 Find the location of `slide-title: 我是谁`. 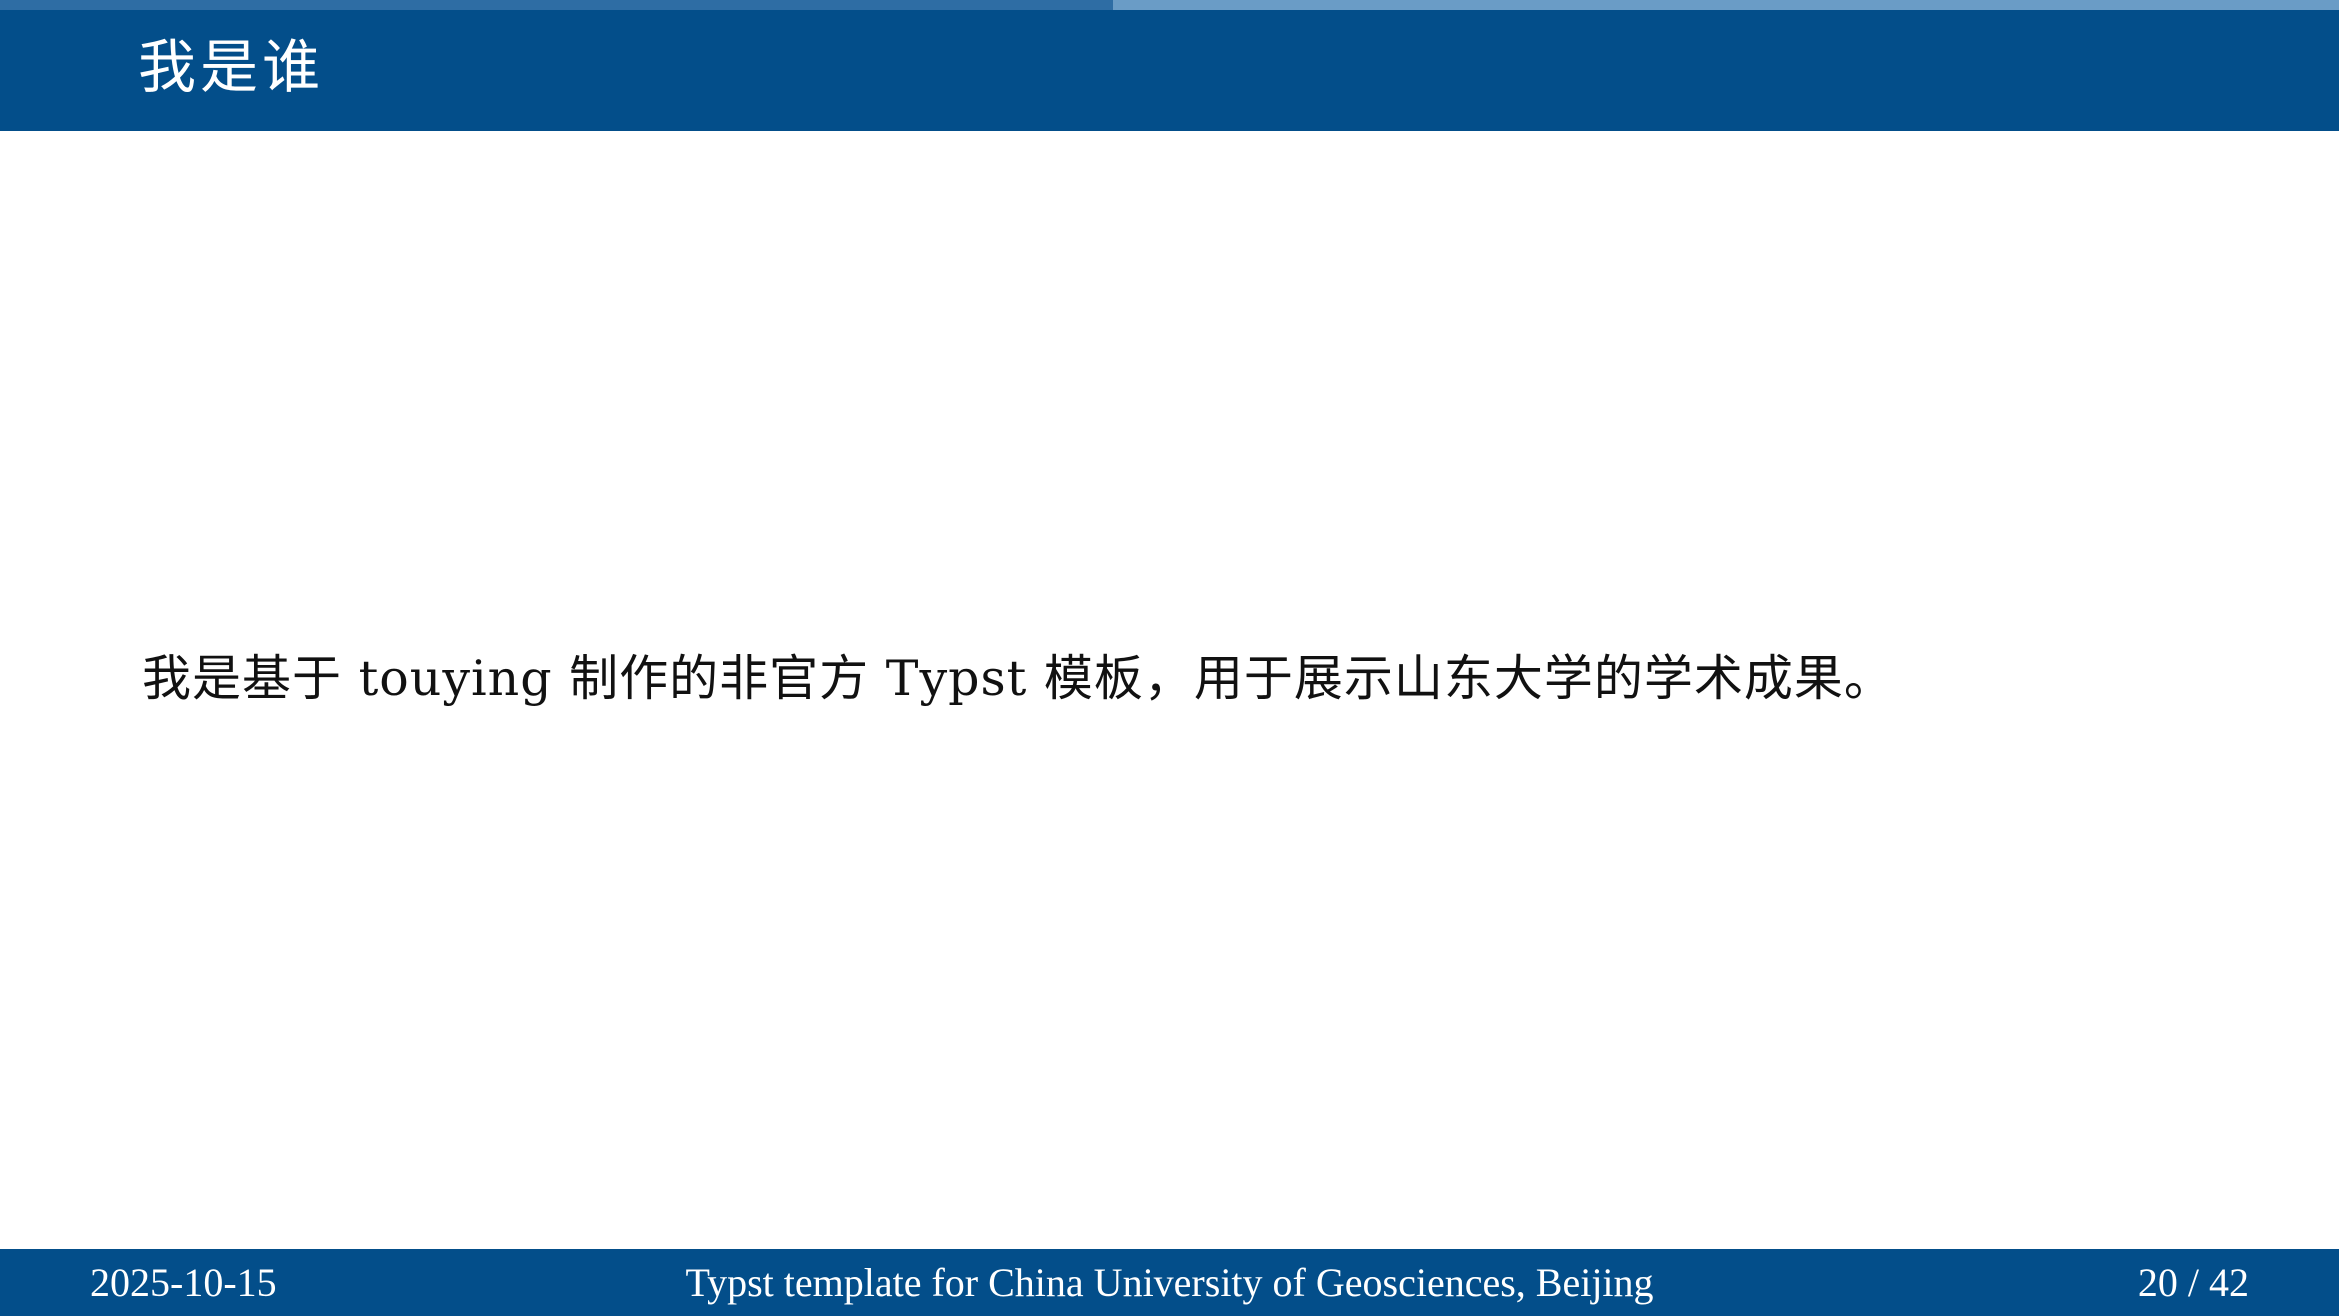

slide-title: 我是谁 is located at coordinates (231, 67).